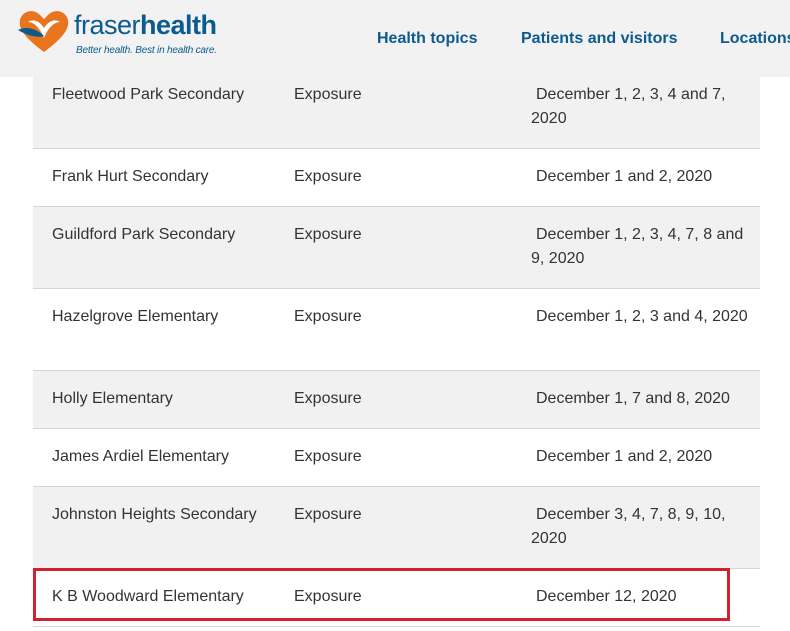  Describe the element at coordinates (628, 106) in the screenshot. I see `exposure-dates: December 1, 2, 3, 4 and 7, 2020` at that location.